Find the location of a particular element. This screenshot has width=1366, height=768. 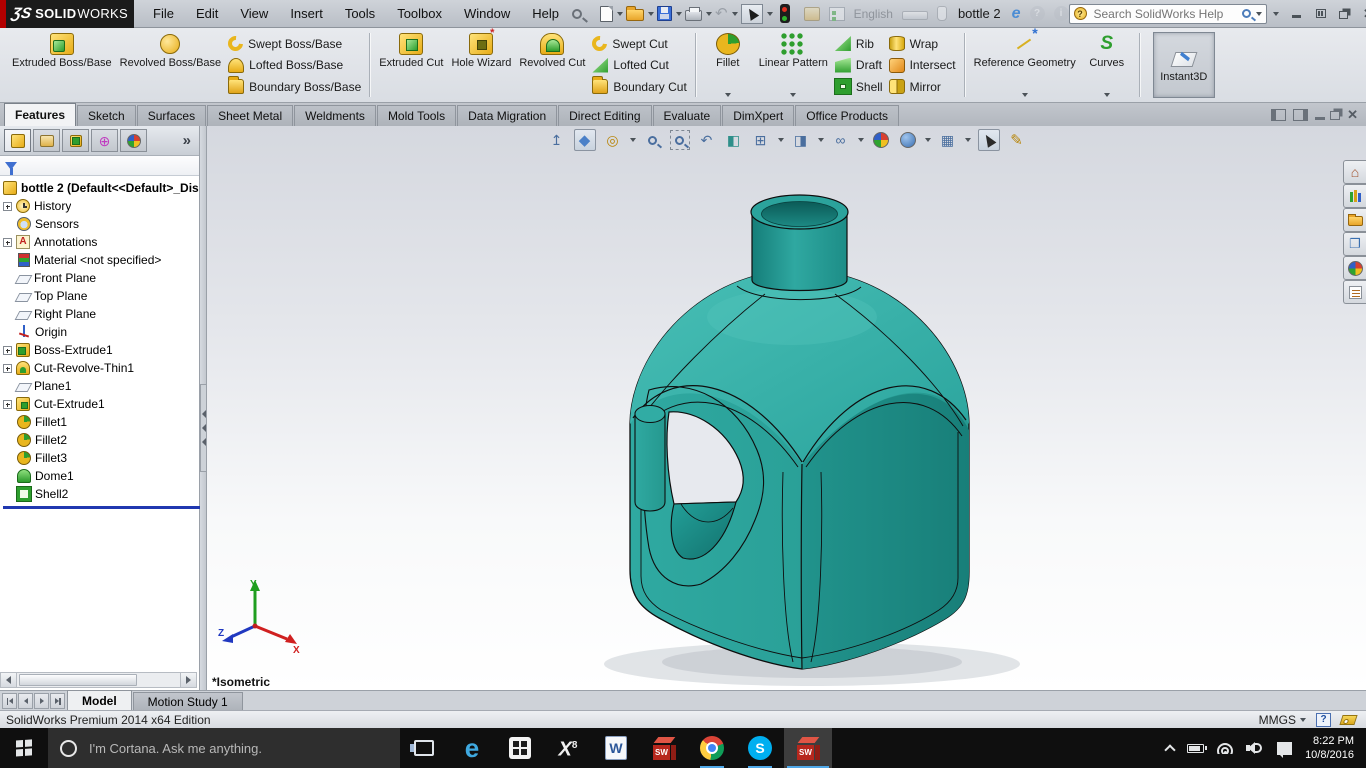

task-view-button is located at coordinates (424, 748).